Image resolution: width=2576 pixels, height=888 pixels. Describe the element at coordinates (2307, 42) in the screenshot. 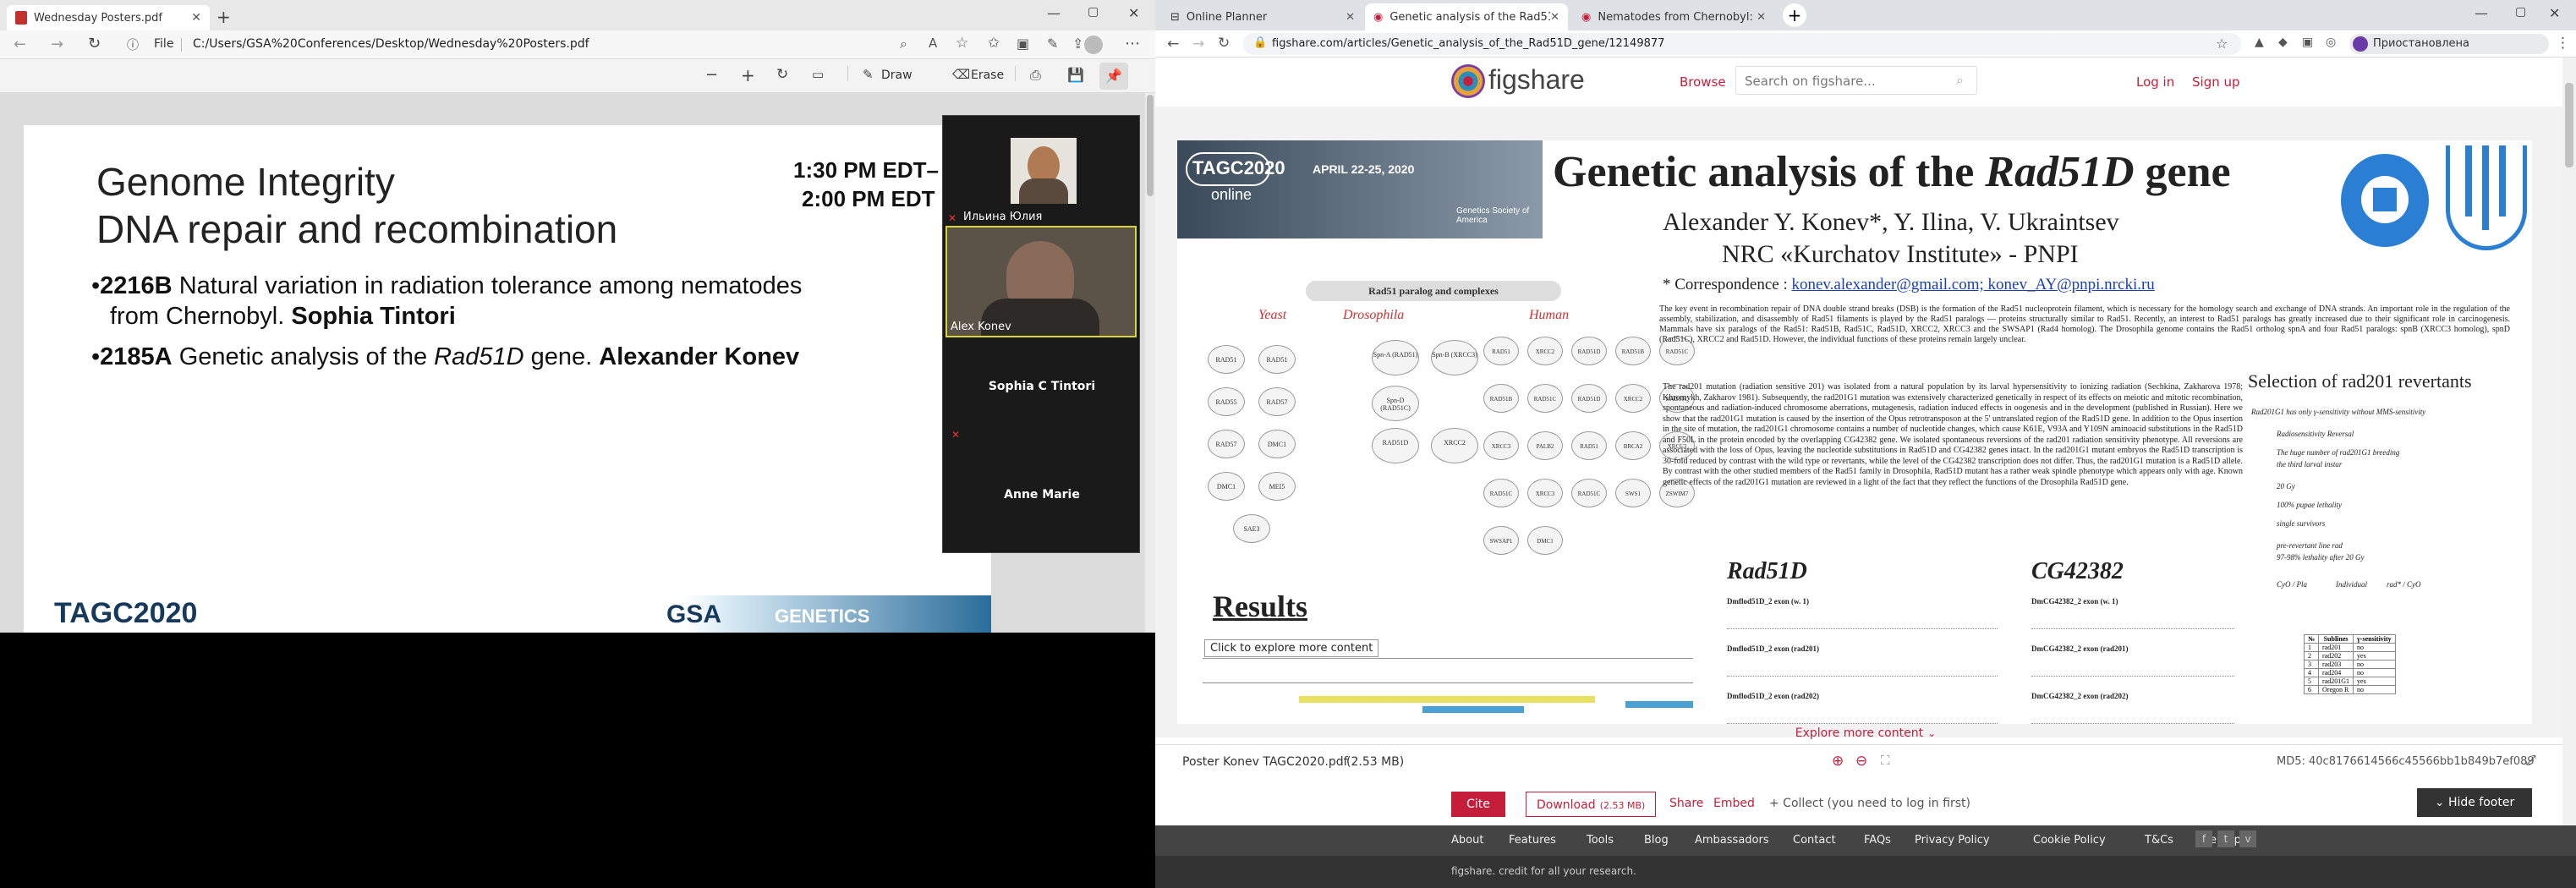

I see `extension-icon: ▣` at that location.